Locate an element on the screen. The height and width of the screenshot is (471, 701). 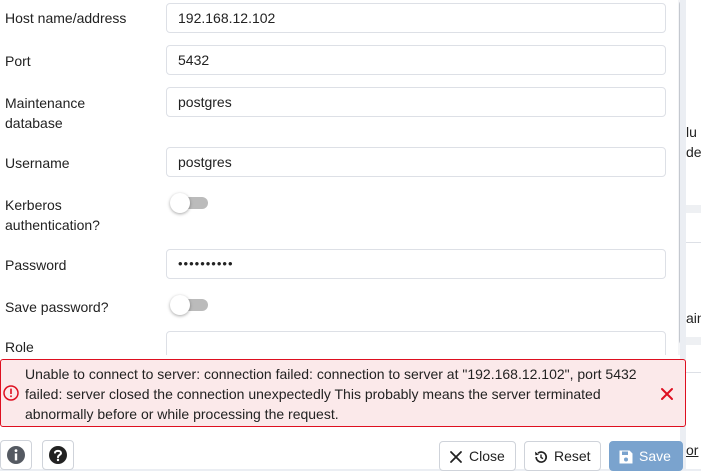
save-button-label: Save is located at coordinates (655, 456).